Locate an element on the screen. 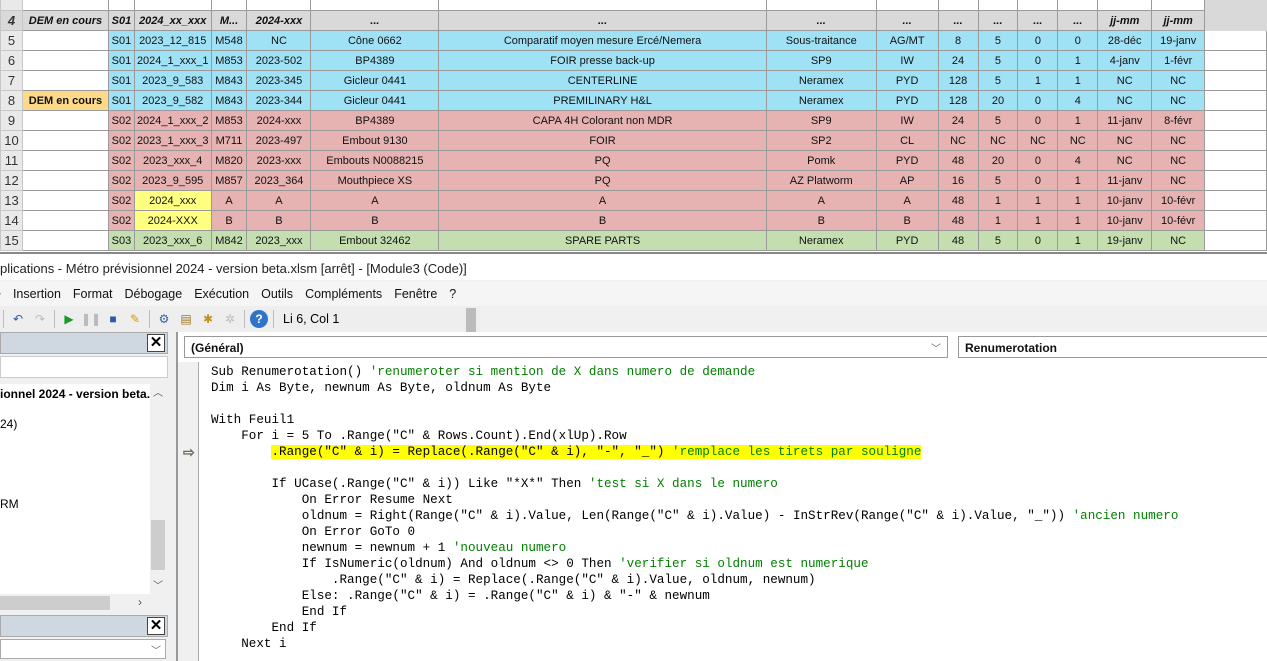  row-header: 4 is located at coordinates (11, 20).